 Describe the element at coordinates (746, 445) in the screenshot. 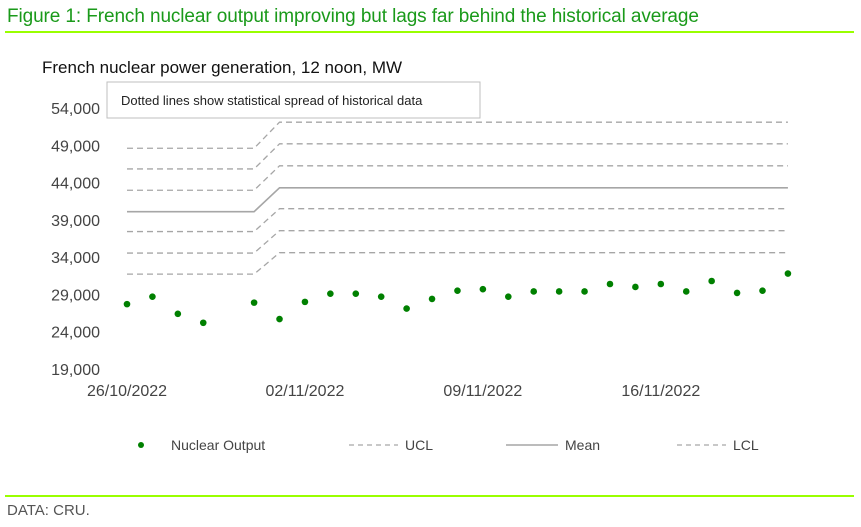

I see `legend-label-lcl: LCL` at that location.